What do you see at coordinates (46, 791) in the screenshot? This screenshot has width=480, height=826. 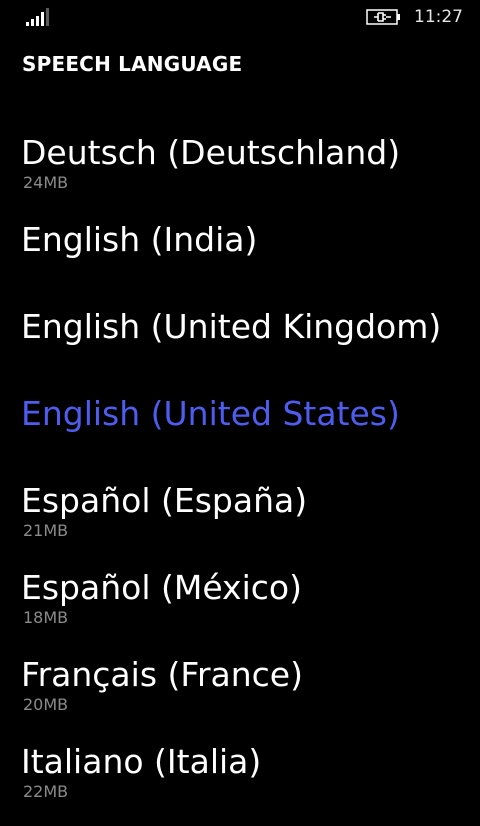 I see `language-size: 22MB` at bounding box center [46, 791].